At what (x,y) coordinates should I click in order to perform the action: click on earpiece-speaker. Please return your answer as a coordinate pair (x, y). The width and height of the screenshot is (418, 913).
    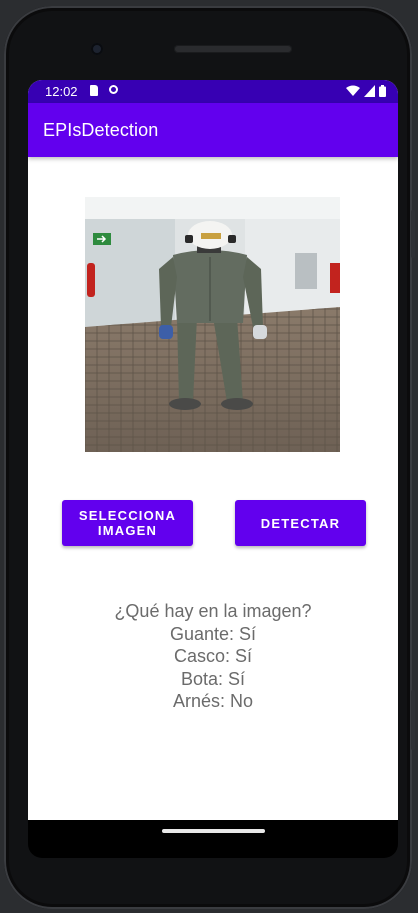
    Looking at the image, I should click on (233, 49).